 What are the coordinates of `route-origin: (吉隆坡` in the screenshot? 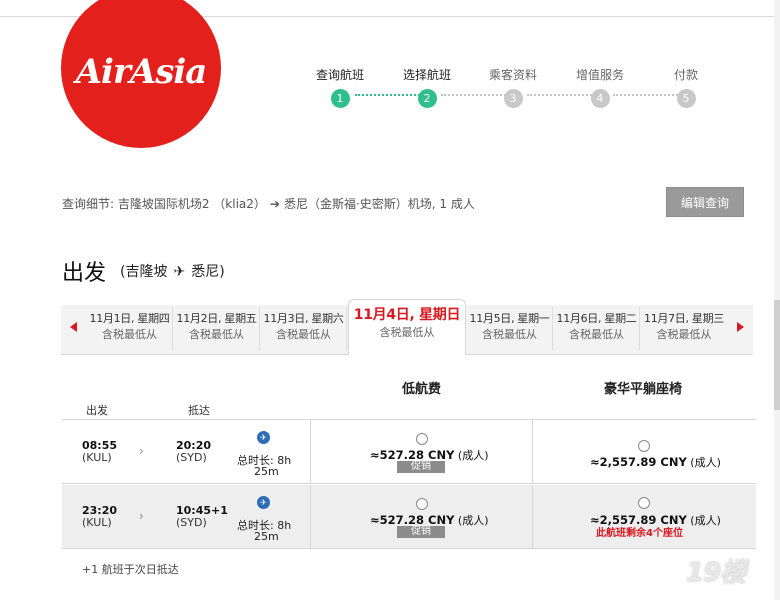 It's located at (144, 272).